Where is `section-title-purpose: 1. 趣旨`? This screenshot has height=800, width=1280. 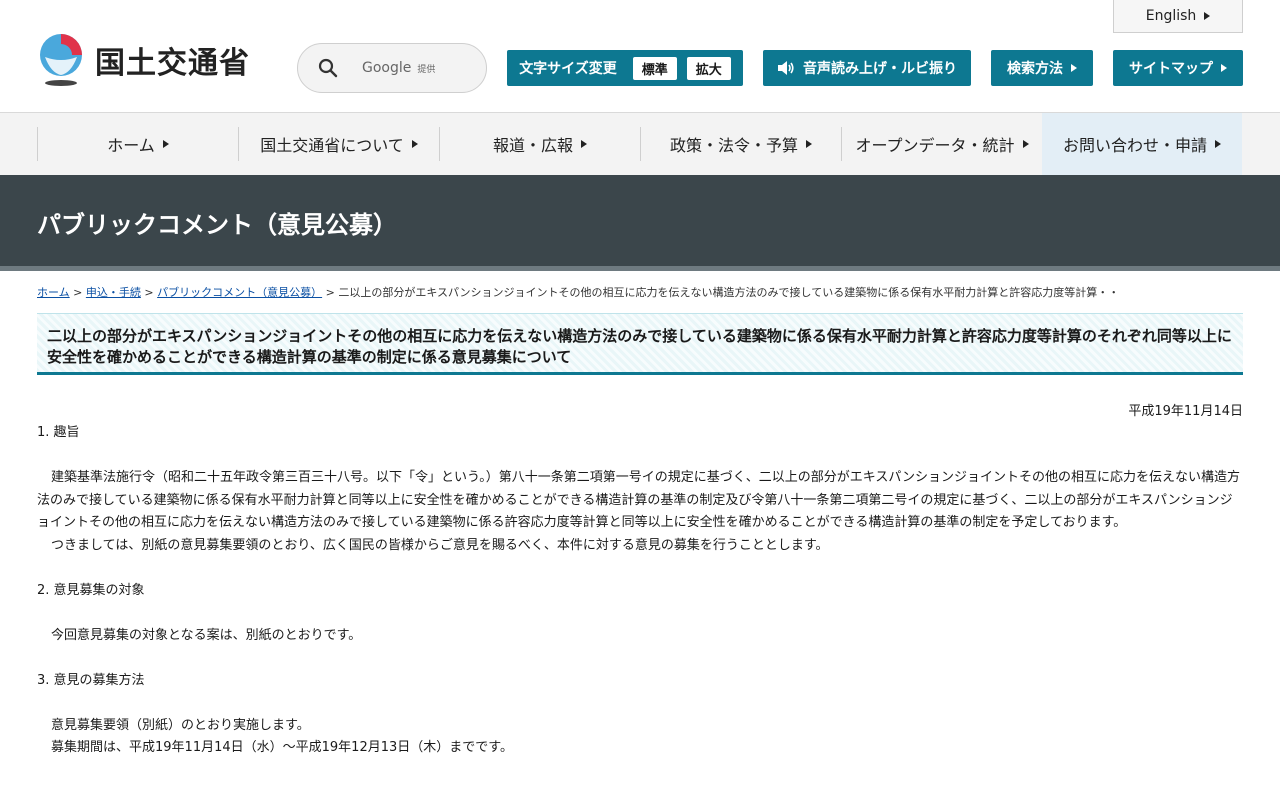
section-title-purpose: 1. 趣旨 is located at coordinates (58, 432).